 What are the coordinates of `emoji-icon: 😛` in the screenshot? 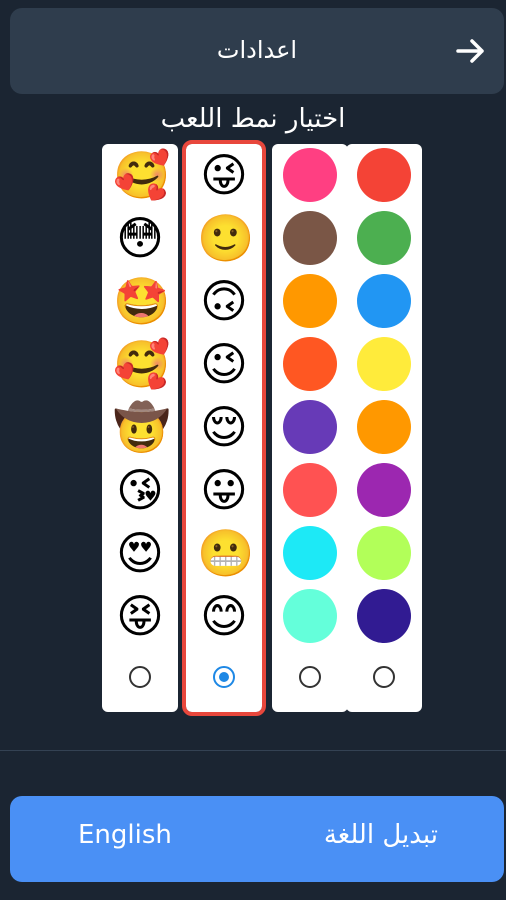 It's located at (224, 490).